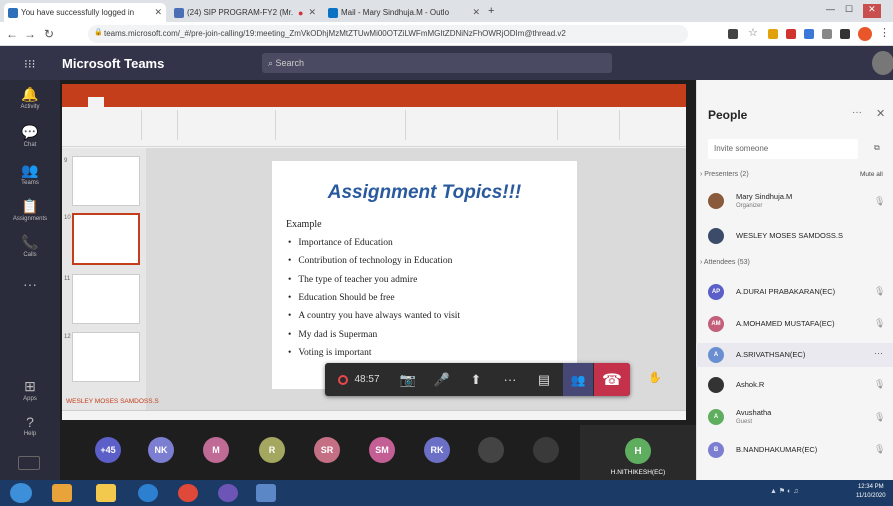  What do you see at coordinates (578, 379) in the screenshot?
I see `participants-toggle-icon: 👥` at bounding box center [578, 379].